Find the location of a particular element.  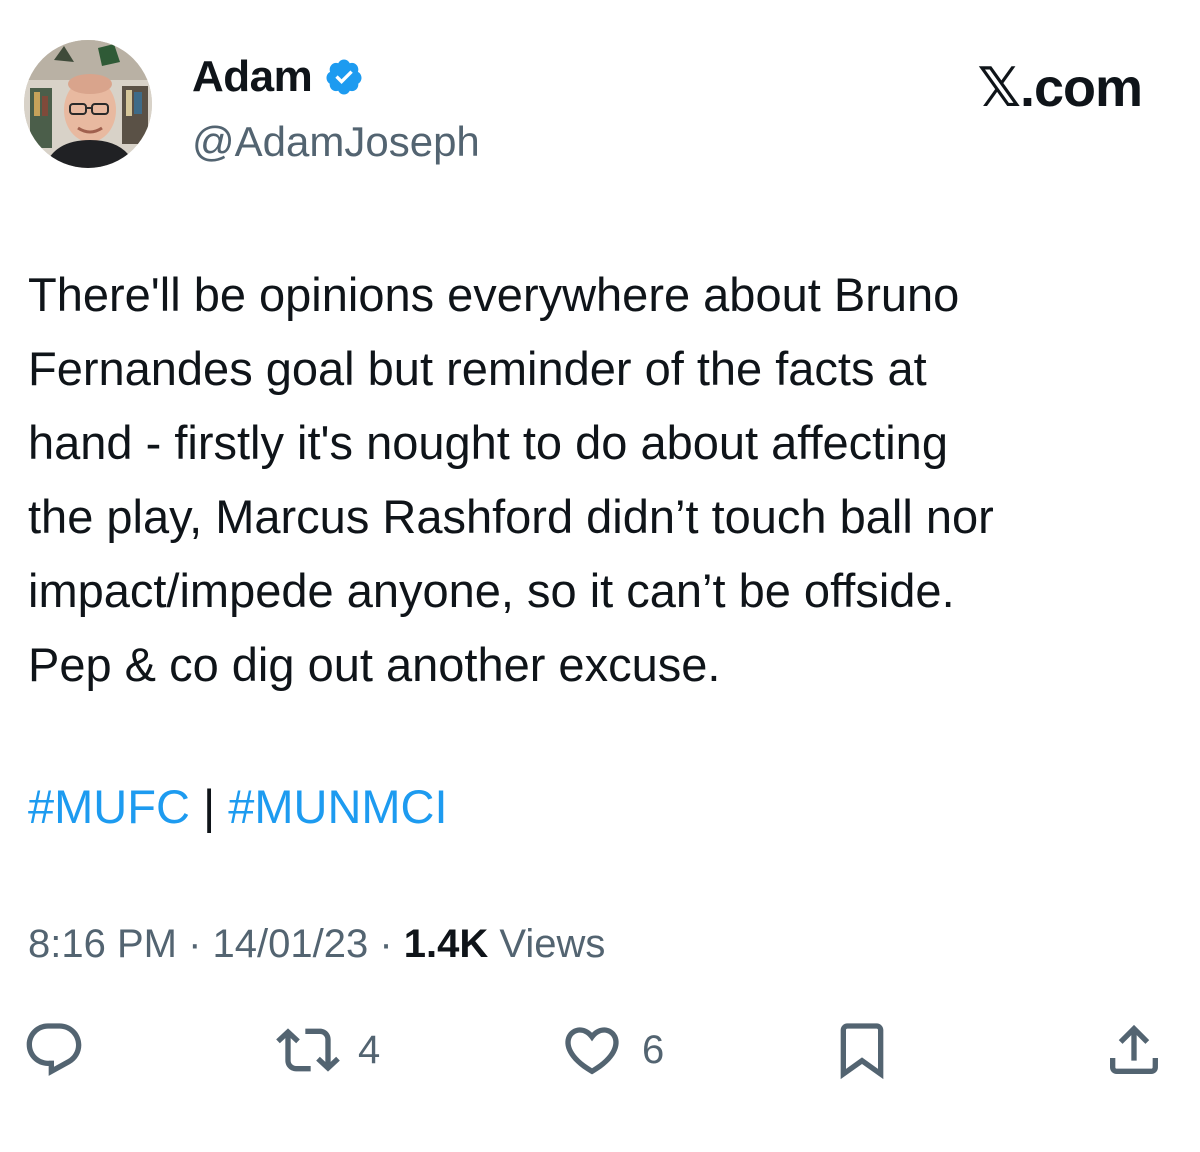

retweet-button: 4 is located at coordinates (328, 1050).